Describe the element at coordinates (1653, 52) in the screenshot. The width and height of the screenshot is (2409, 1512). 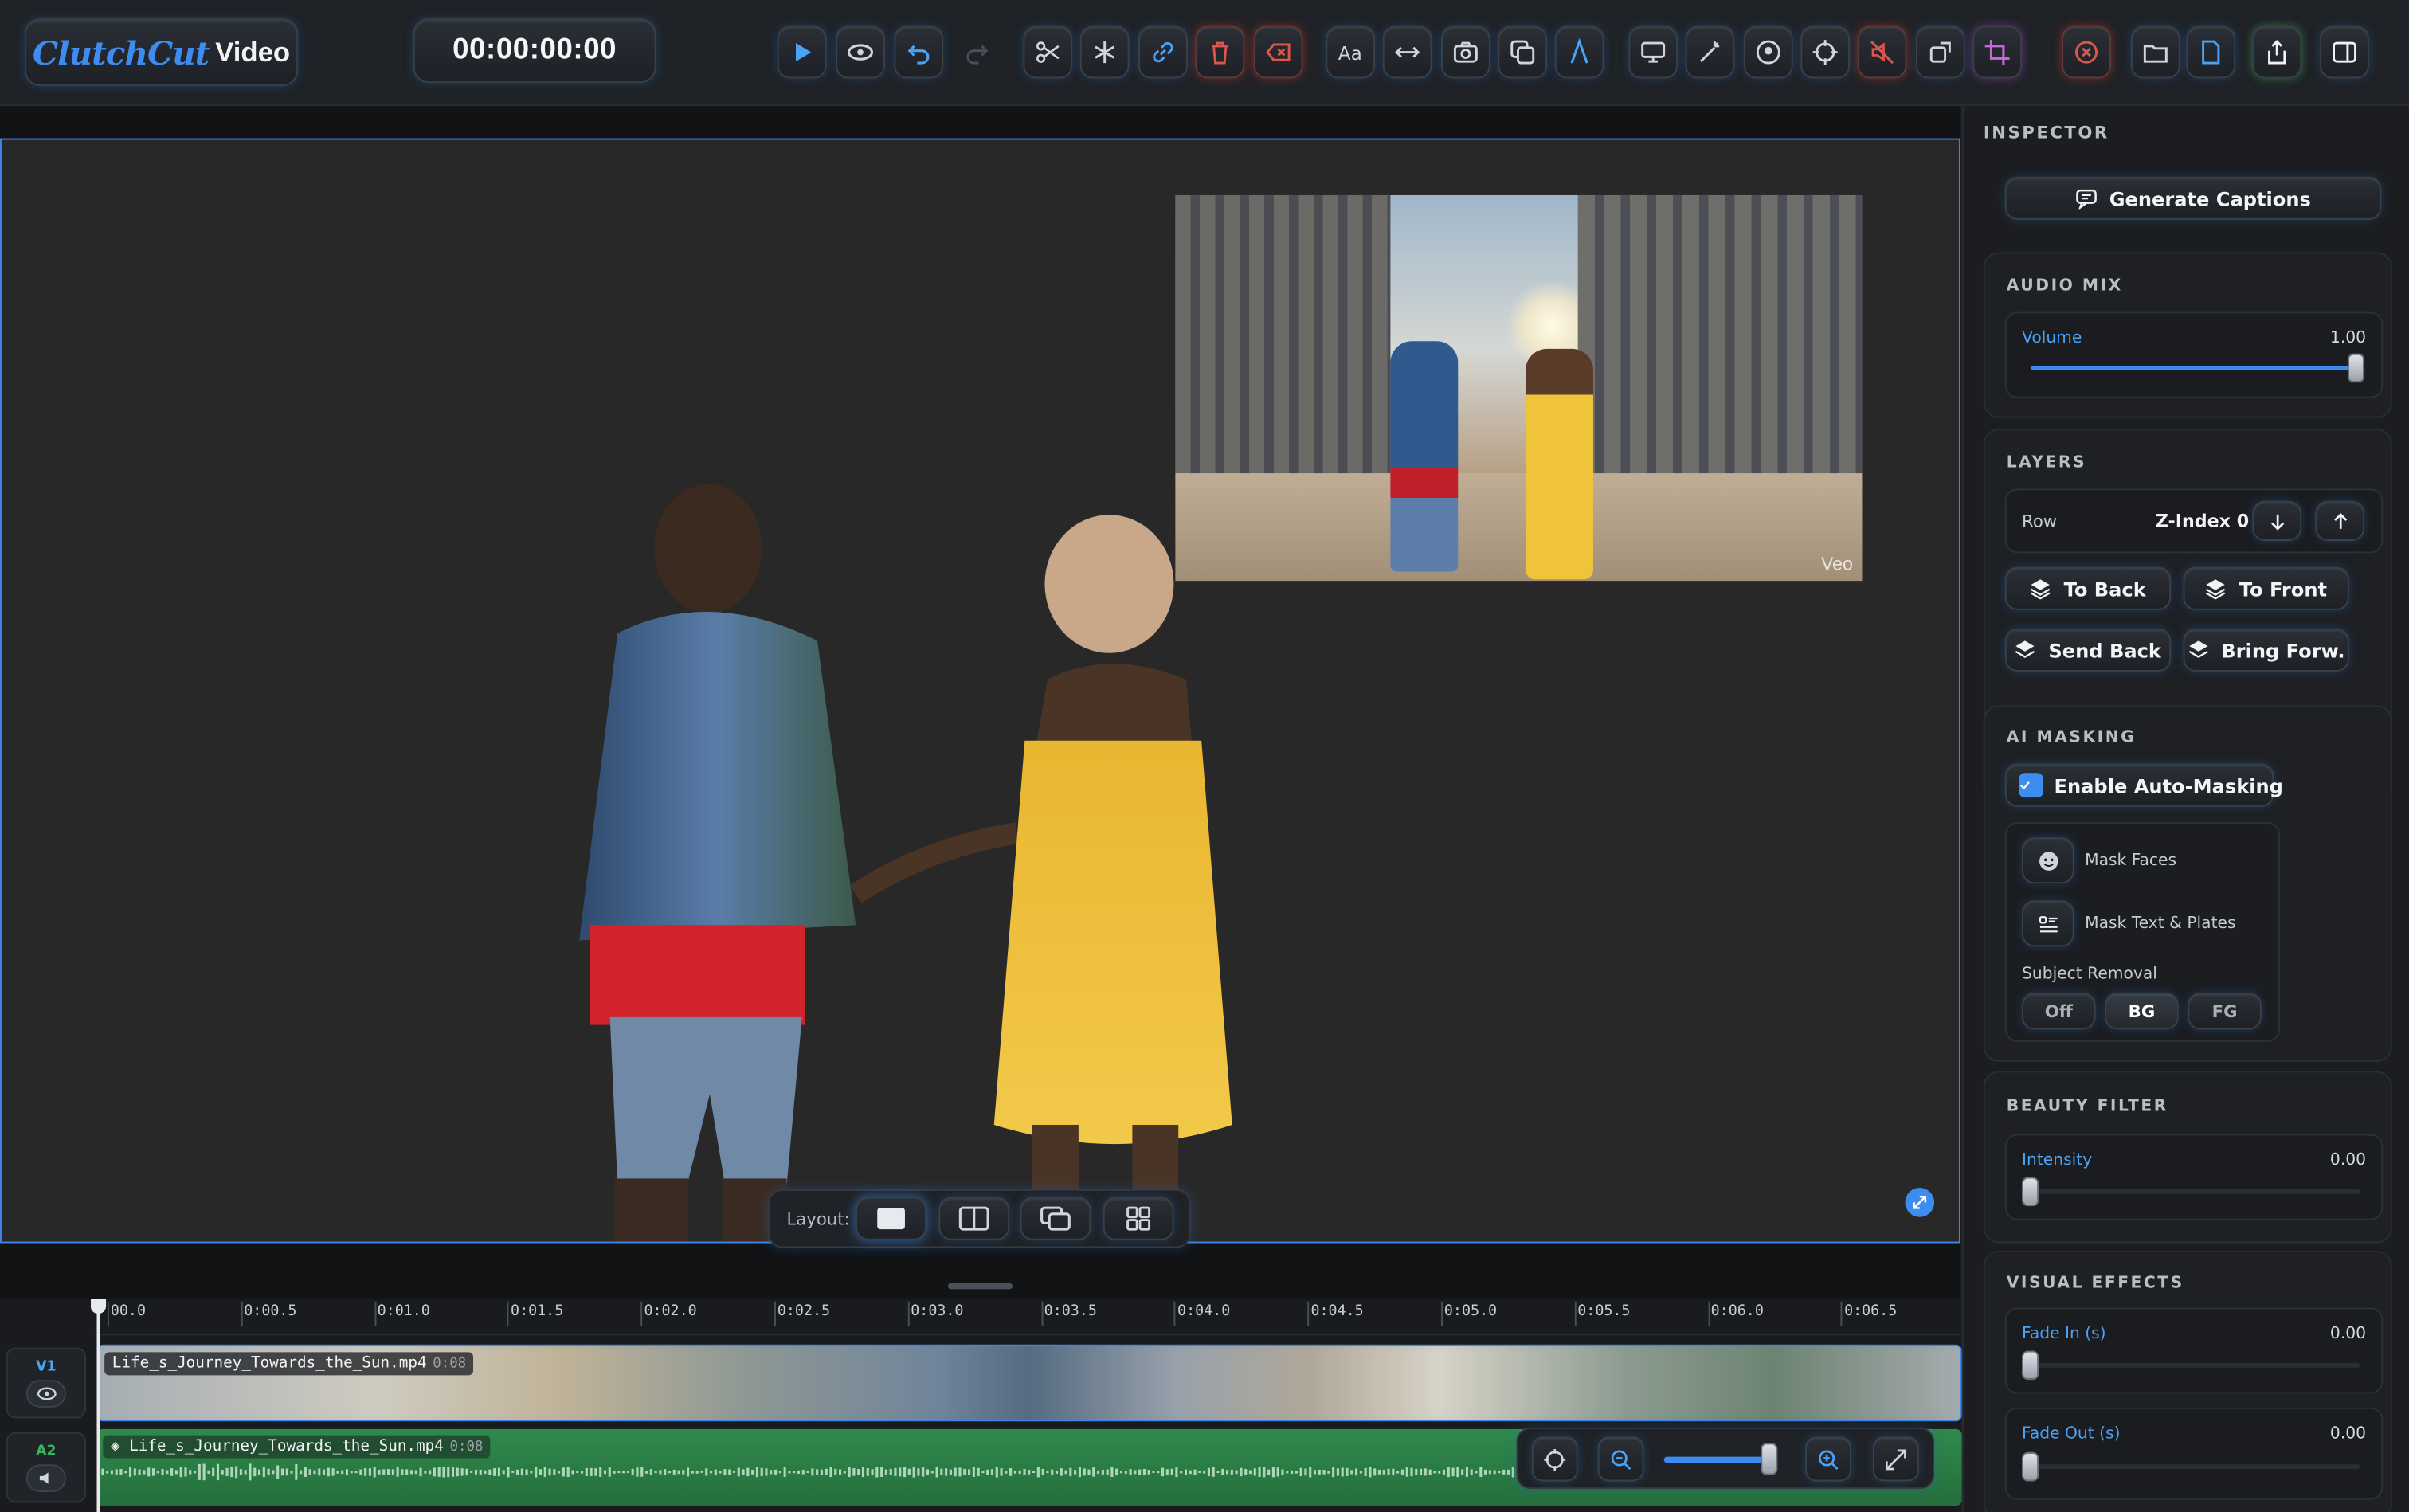
I see `screen-button` at that location.